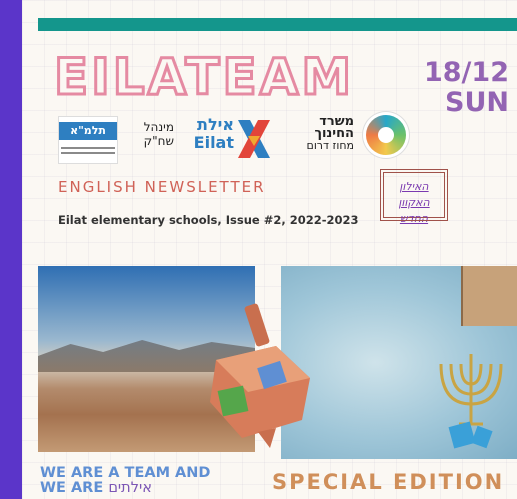 The height and width of the screenshot is (499, 517). Describe the element at coordinates (158, 134) in the screenshot. I see `minhal-logo: מינהל שח"ק` at that location.